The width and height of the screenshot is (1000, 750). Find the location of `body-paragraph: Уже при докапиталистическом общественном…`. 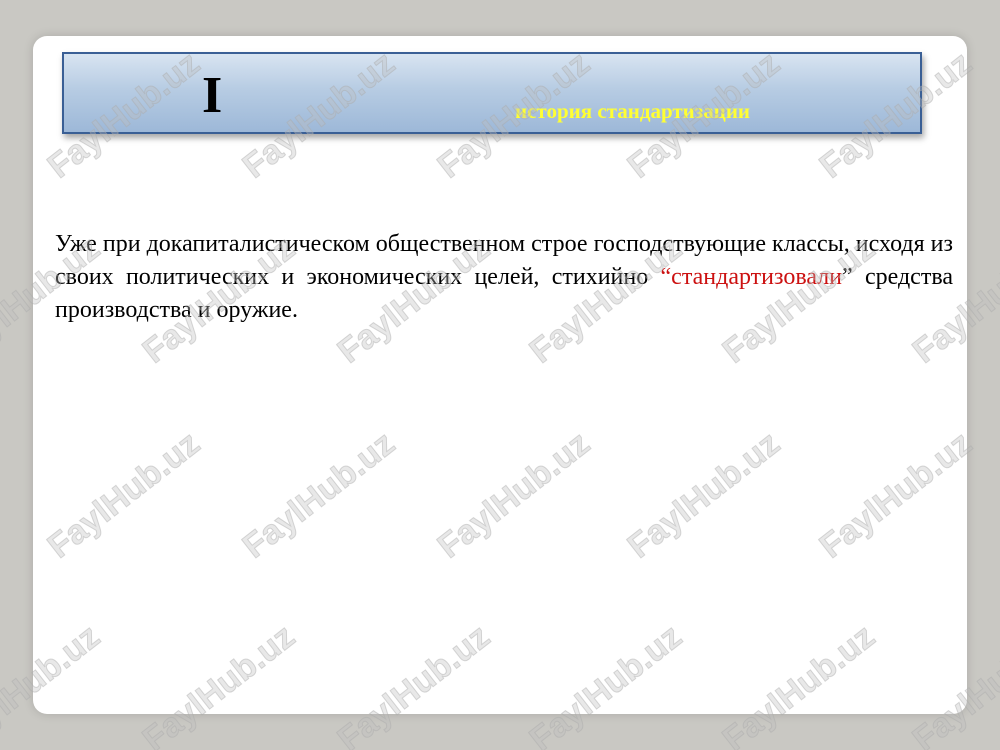

body-paragraph: Уже при докапиталистическом общественном… is located at coordinates (504, 277).